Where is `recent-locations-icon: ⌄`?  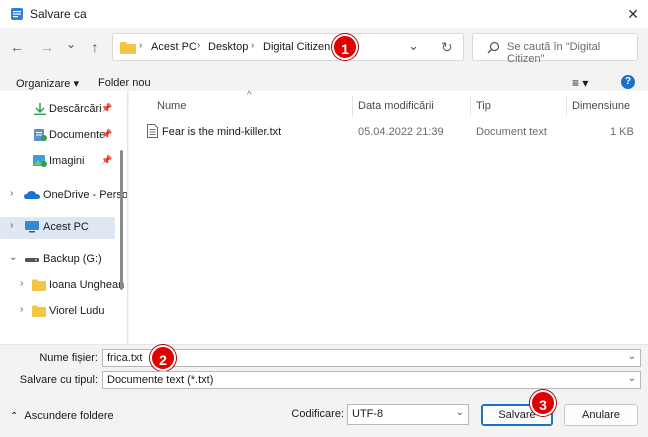 recent-locations-icon: ⌄ is located at coordinates (71, 44).